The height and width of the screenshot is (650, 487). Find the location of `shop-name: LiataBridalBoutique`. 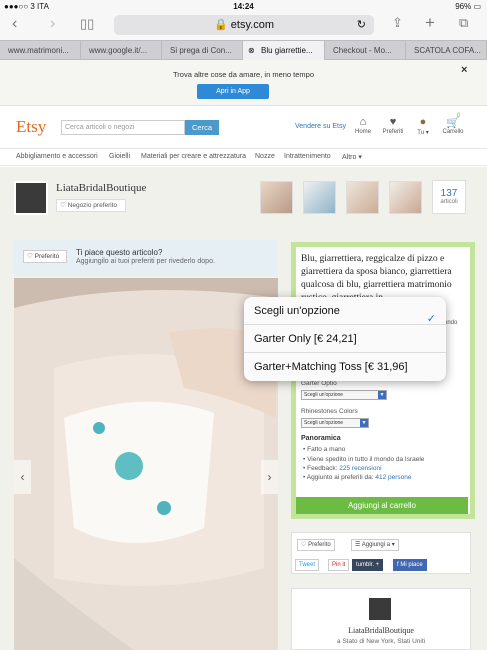

shop-name: LiataBridalBoutique is located at coordinates (101, 188).